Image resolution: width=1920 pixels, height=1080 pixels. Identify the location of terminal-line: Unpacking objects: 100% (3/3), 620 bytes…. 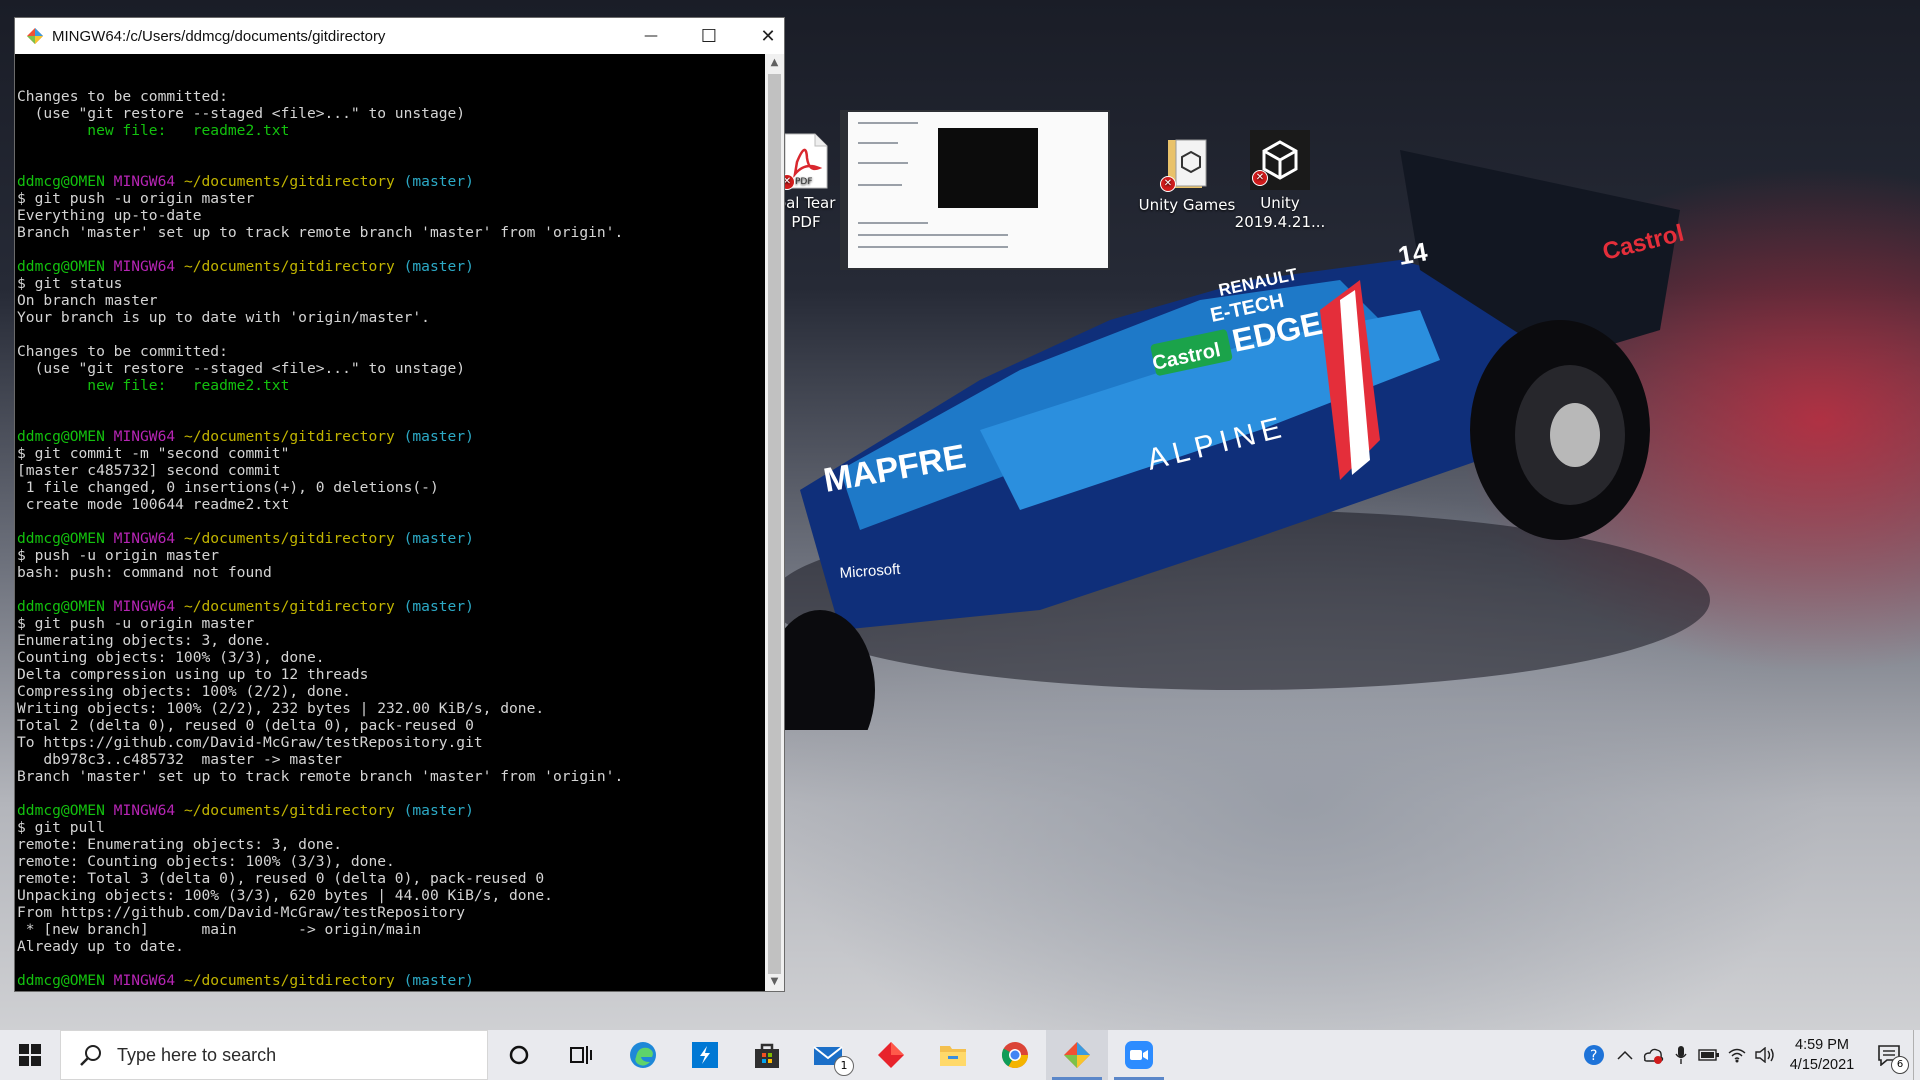
(391, 895).